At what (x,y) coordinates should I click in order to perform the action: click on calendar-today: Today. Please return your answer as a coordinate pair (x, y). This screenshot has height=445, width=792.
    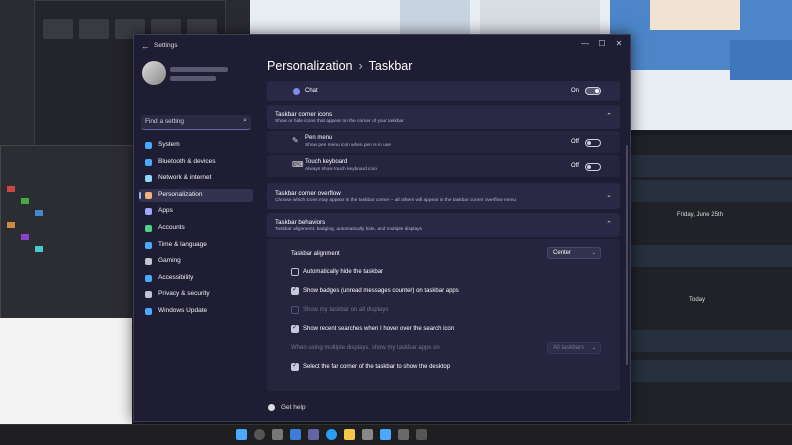
    Looking at the image, I should click on (697, 300).